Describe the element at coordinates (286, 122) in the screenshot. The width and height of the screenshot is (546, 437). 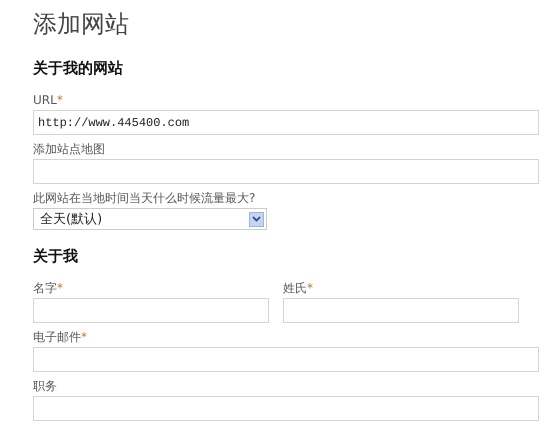
I see `input-field: http://www.445400.com` at that location.